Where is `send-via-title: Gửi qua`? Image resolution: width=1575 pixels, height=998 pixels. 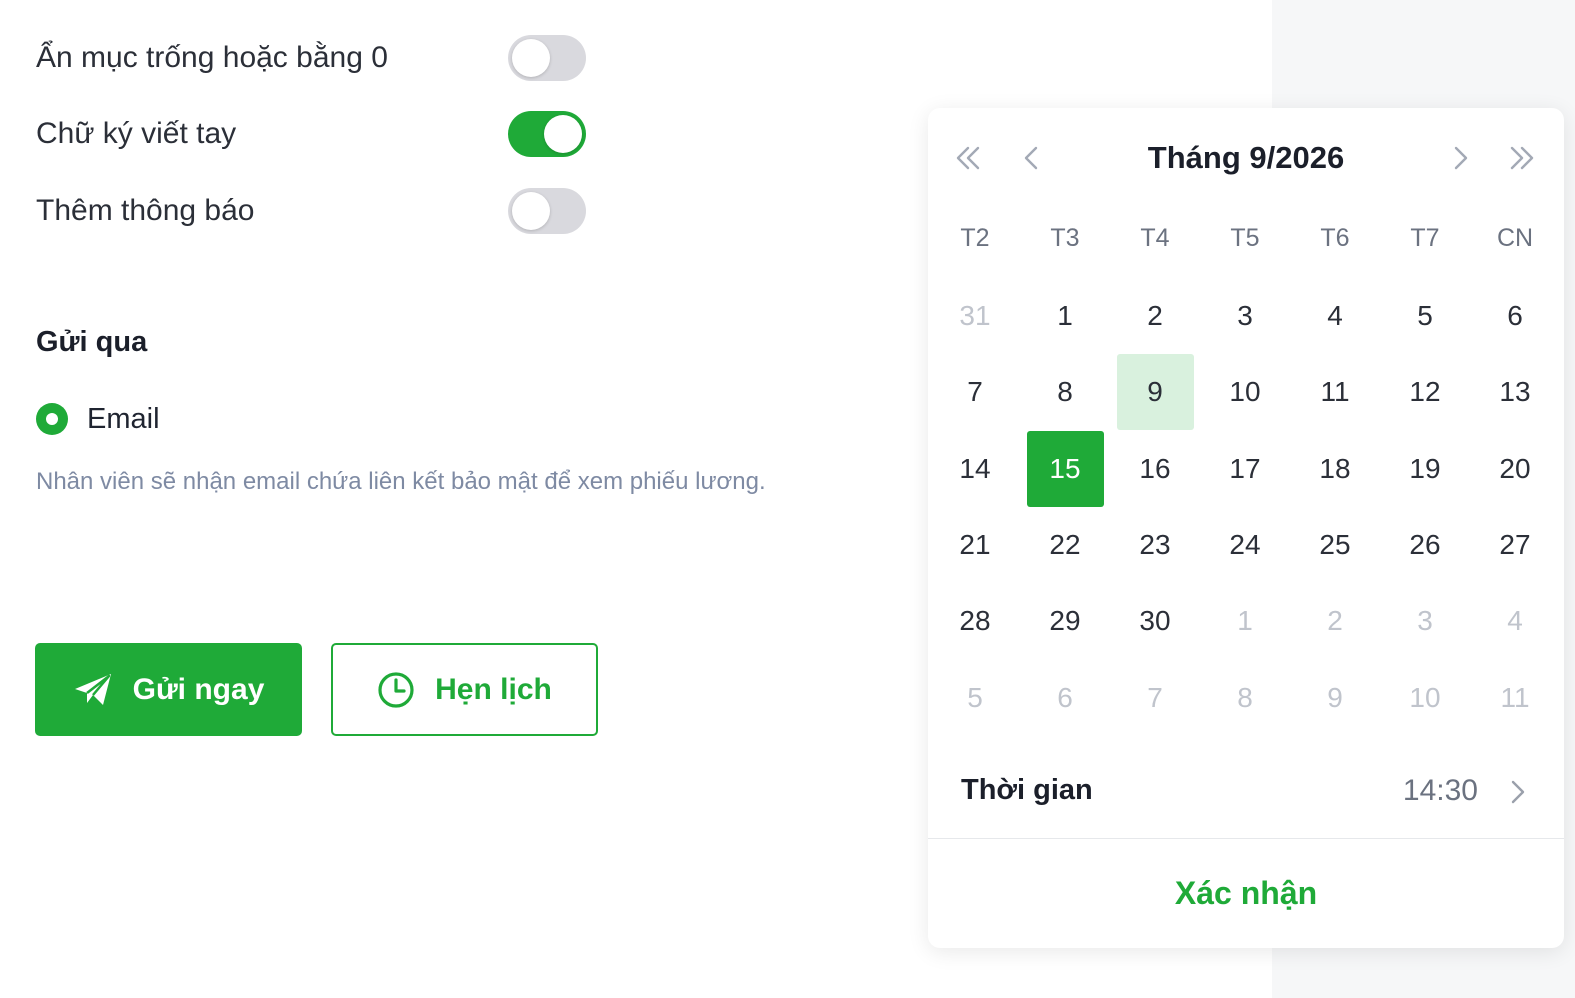
send-via-title: Gửi qua is located at coordinates (92, 342).